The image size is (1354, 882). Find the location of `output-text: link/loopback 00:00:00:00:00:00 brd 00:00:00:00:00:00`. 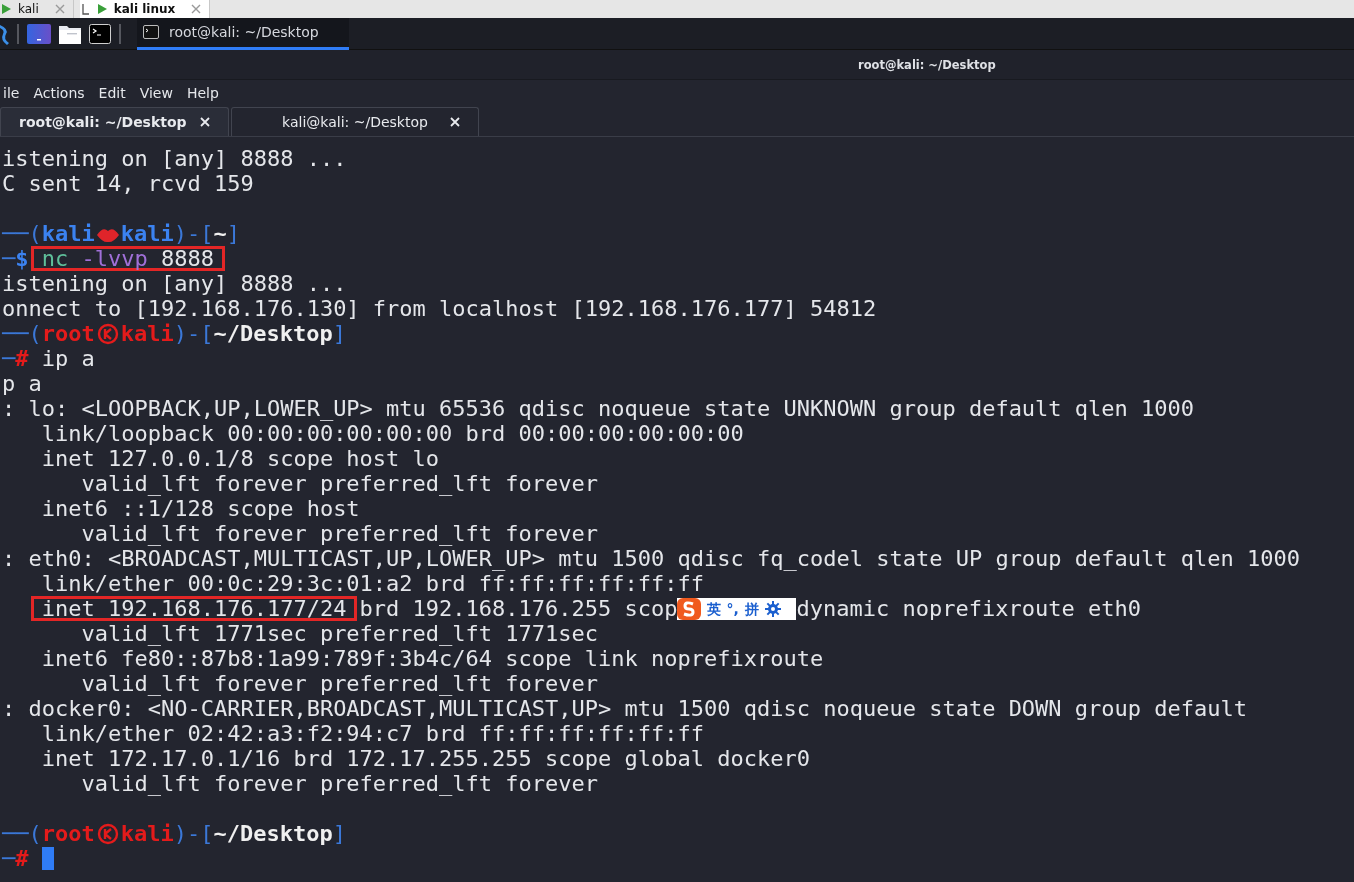

output-text: link/loopback 00:00:00:00:00:00 brd 00:00:00:00:00:00 is located at coordinates (392, 433).